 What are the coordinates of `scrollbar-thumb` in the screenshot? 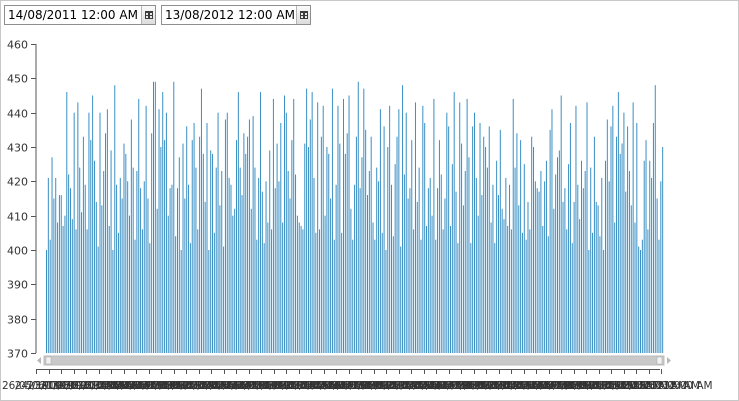 It's located at (354, 360).